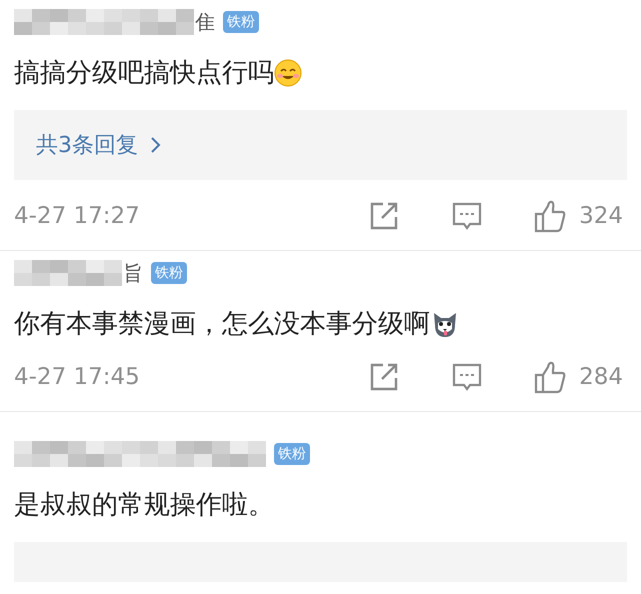 This screenshot has height=594, width=641. What do you see at coordinates (601, 216) in the screenshot?
I see `like-count: 324` at bounding box center [601, 216].